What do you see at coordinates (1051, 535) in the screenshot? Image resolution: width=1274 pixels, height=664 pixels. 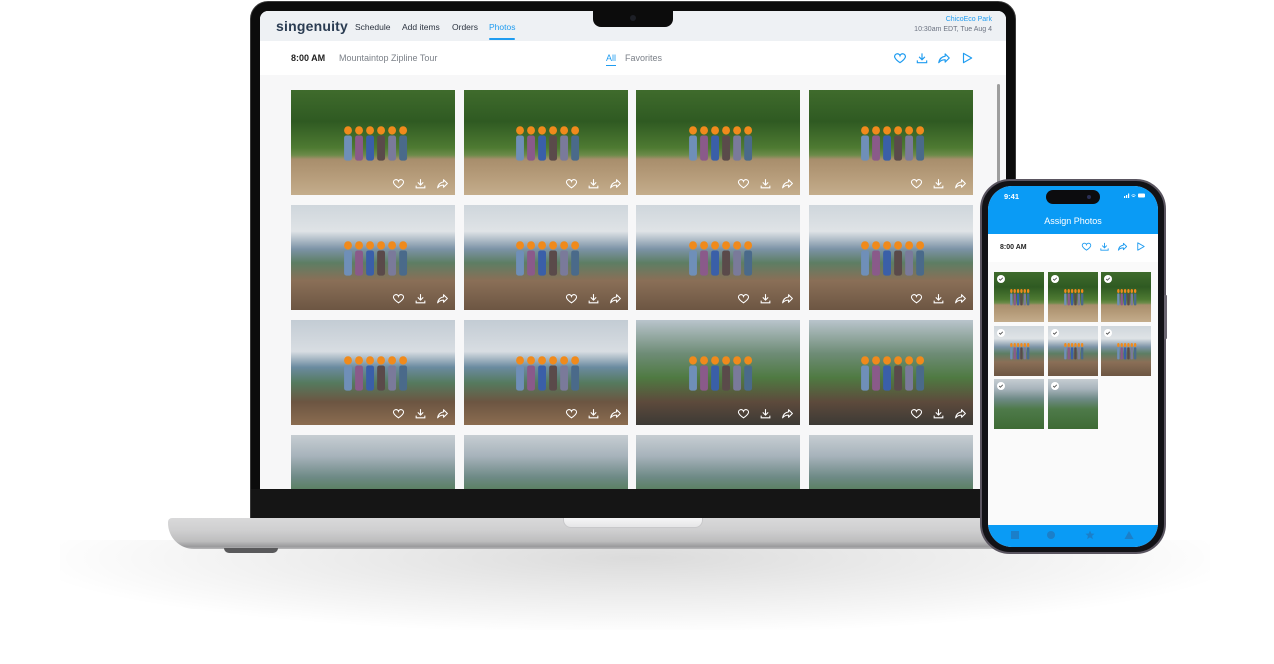 I see `circle-icon` at bounding box center [1051, 535].